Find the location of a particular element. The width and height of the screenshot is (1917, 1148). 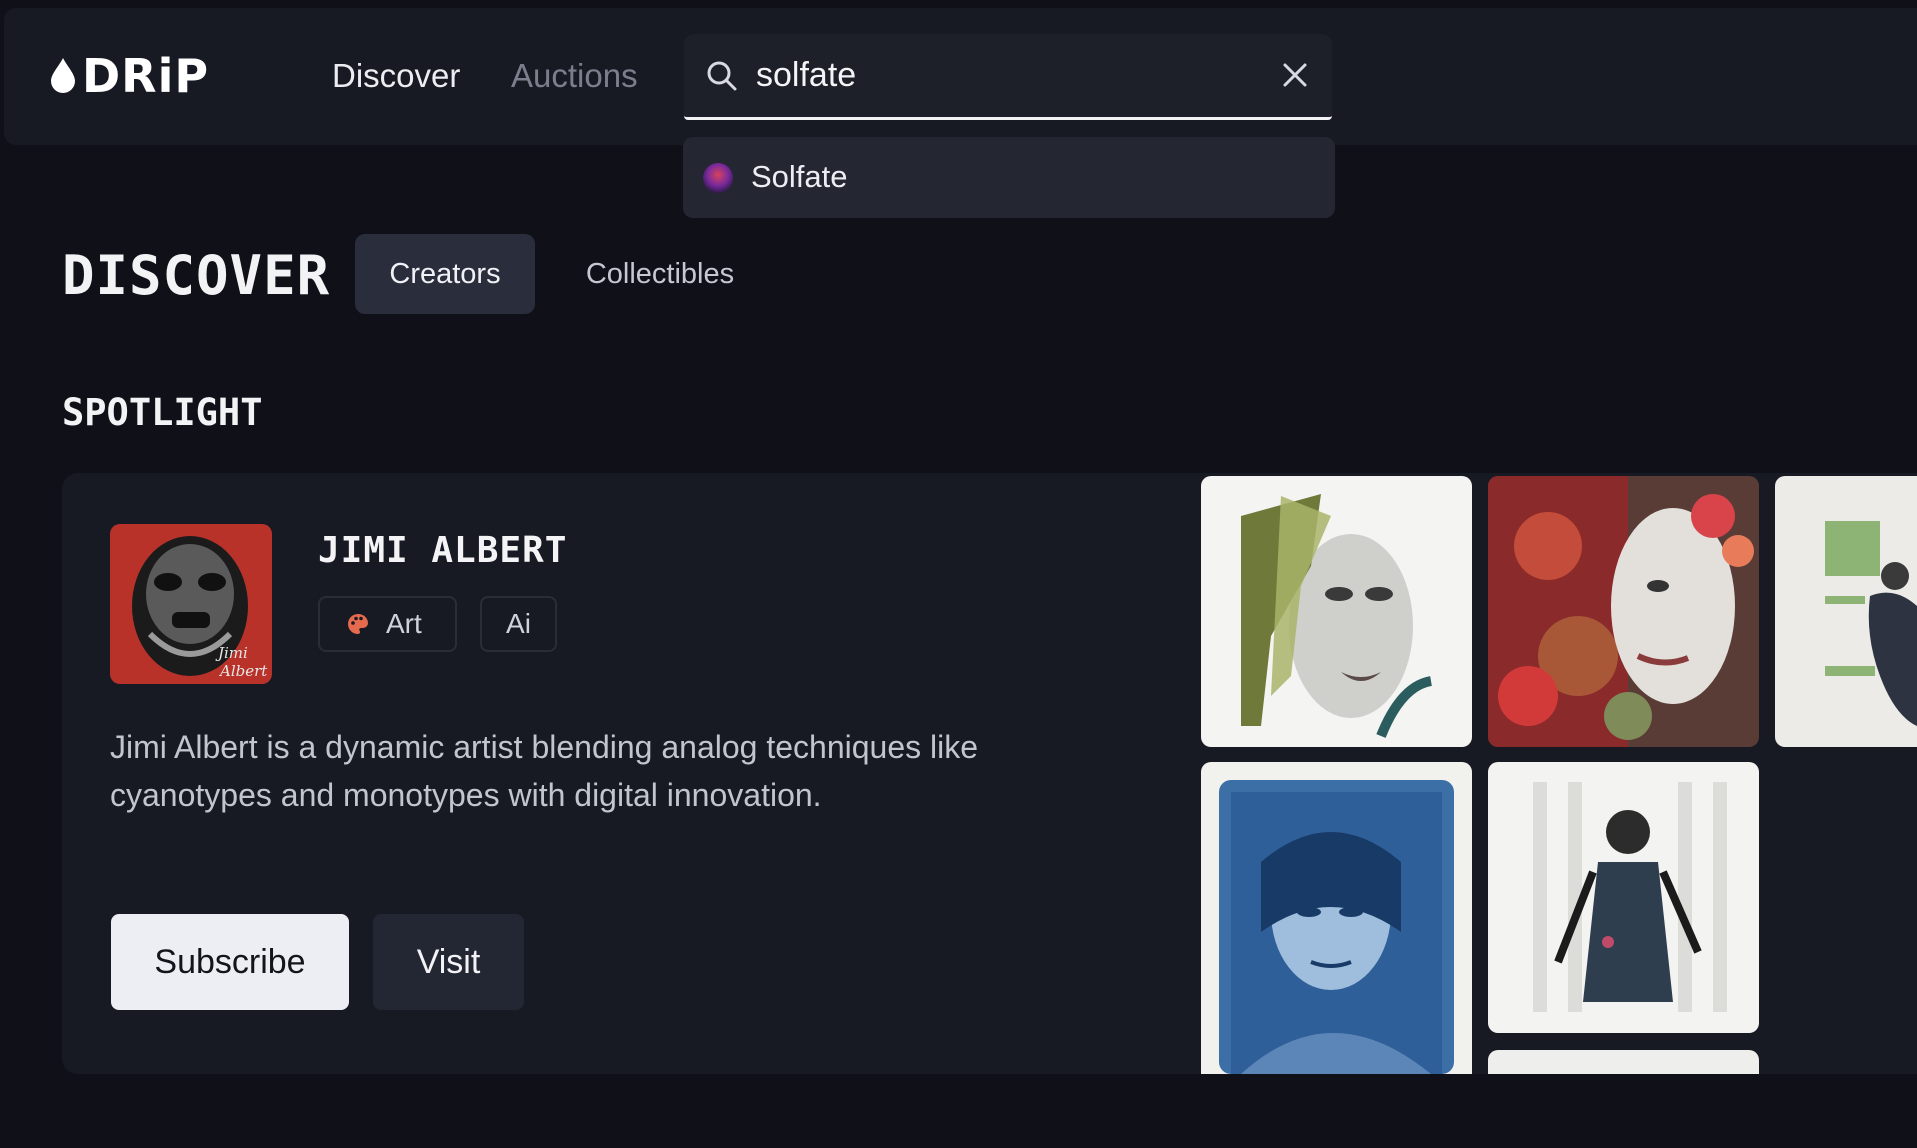

search-icon is located at coordinates (722, 76).